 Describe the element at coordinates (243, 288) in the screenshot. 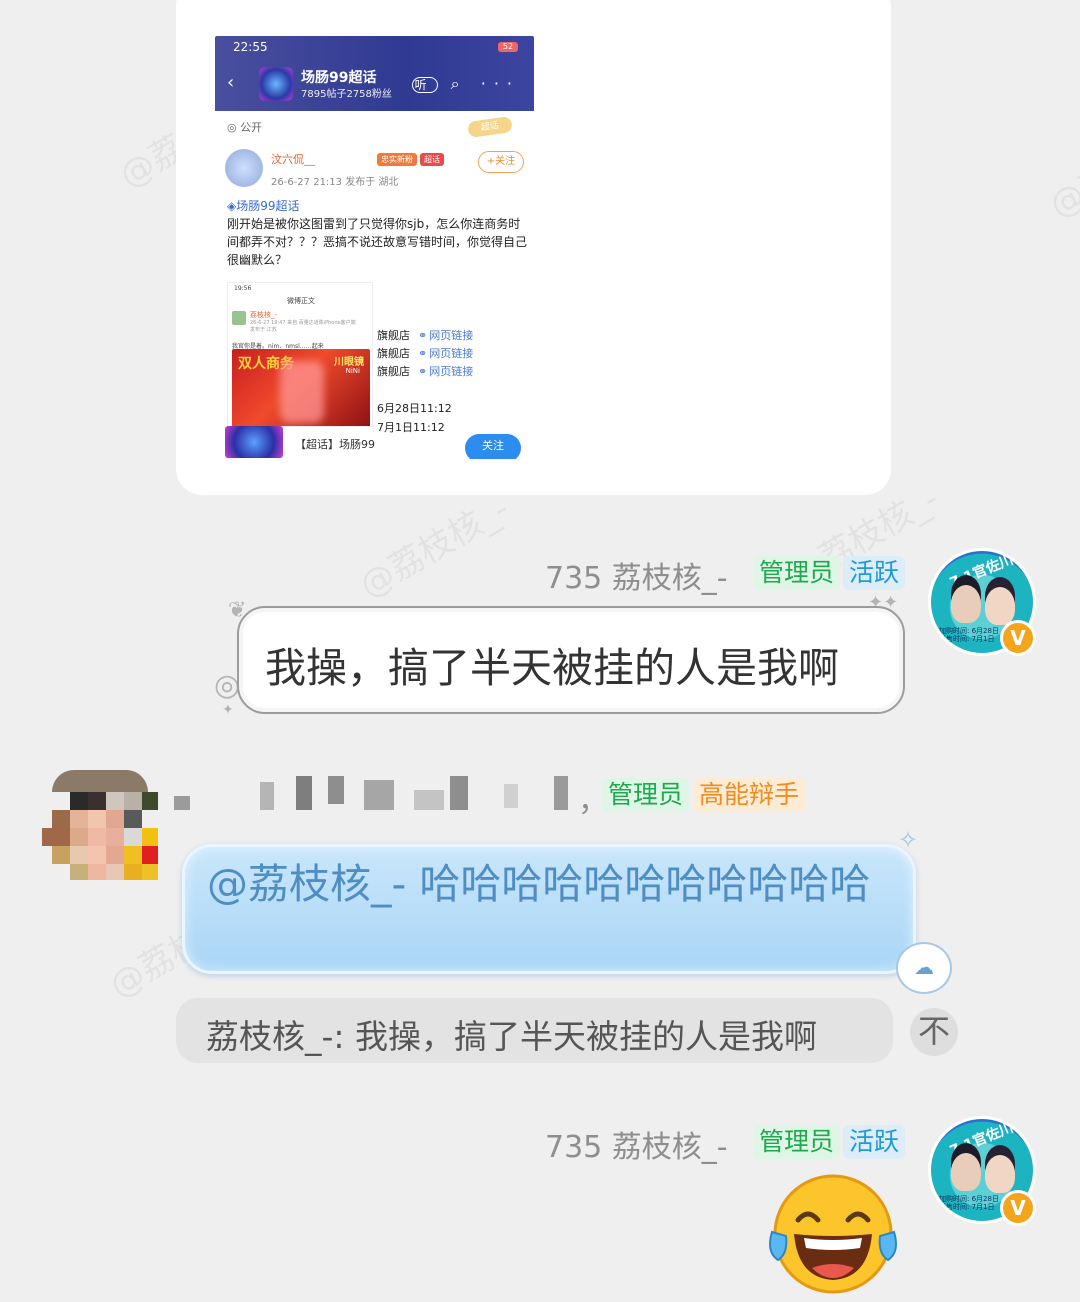

I see `inner-time: 19:56` at that location.